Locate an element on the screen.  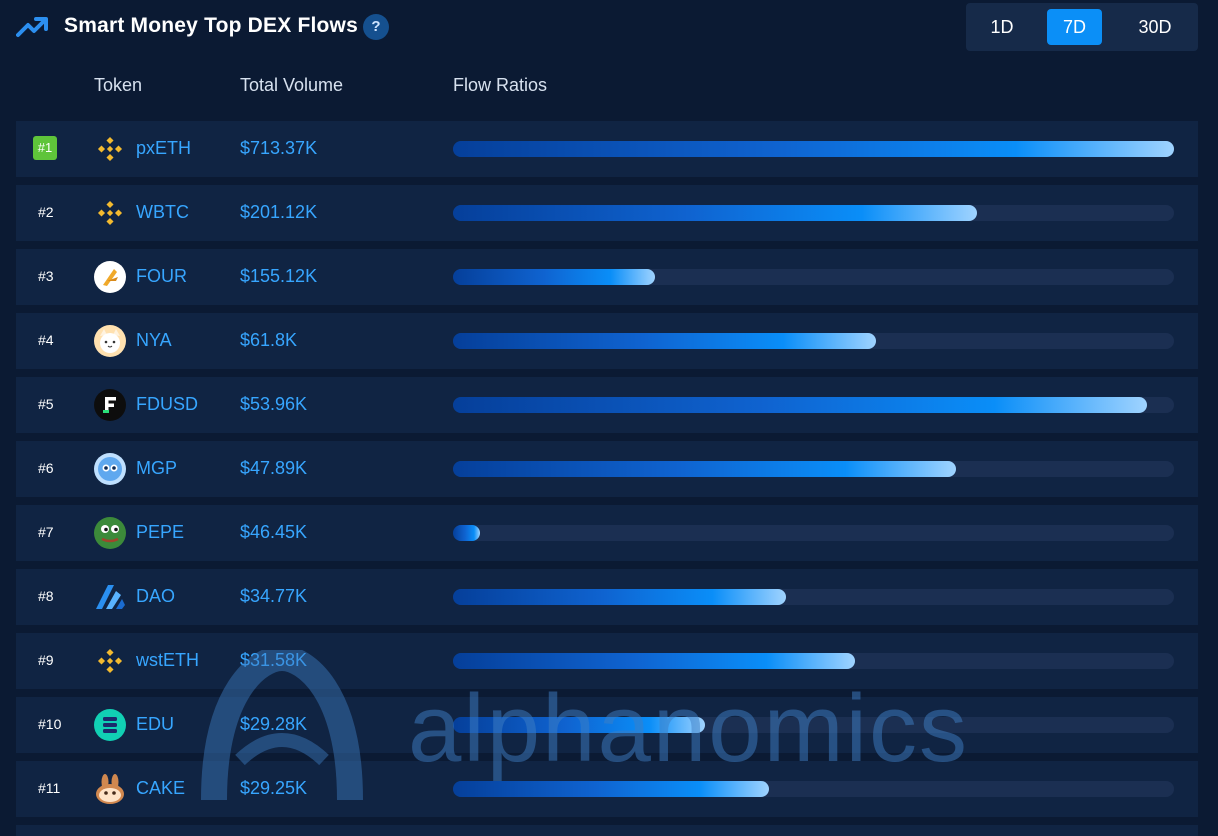
pancake-bunny-icon is located at coordinates (110, 789).